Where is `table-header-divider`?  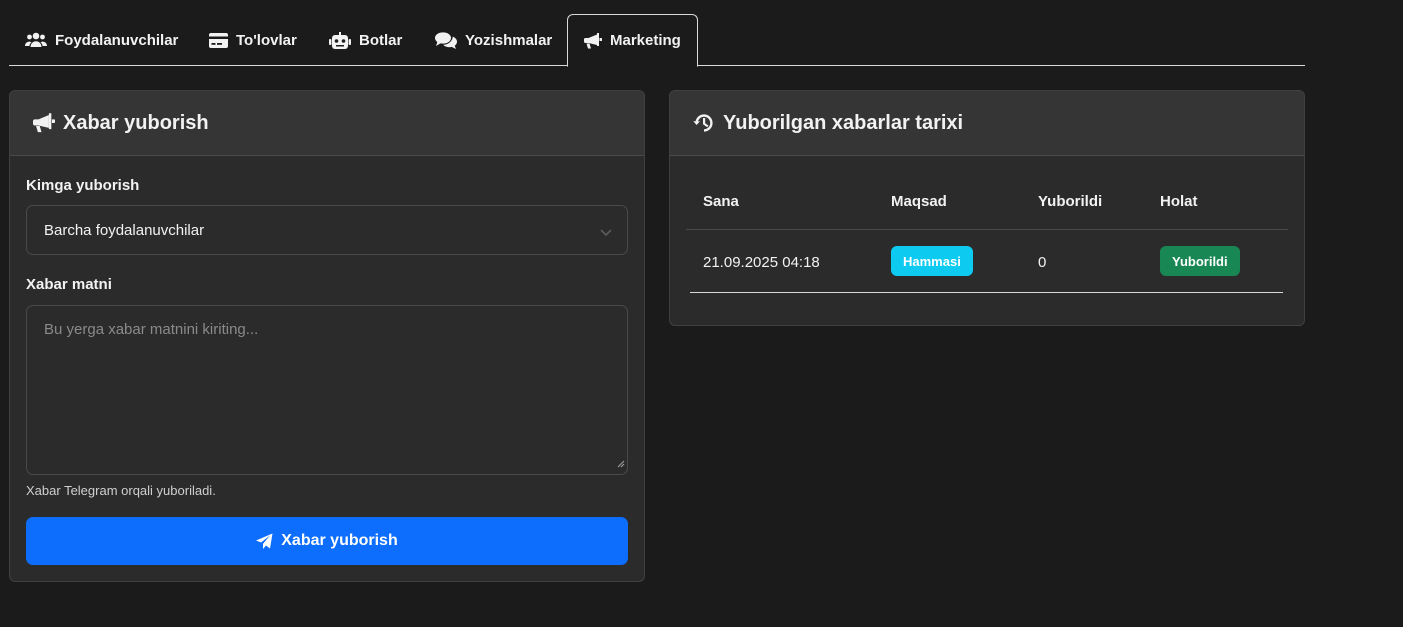 table-header-divider is located at coordinates (987, 229).